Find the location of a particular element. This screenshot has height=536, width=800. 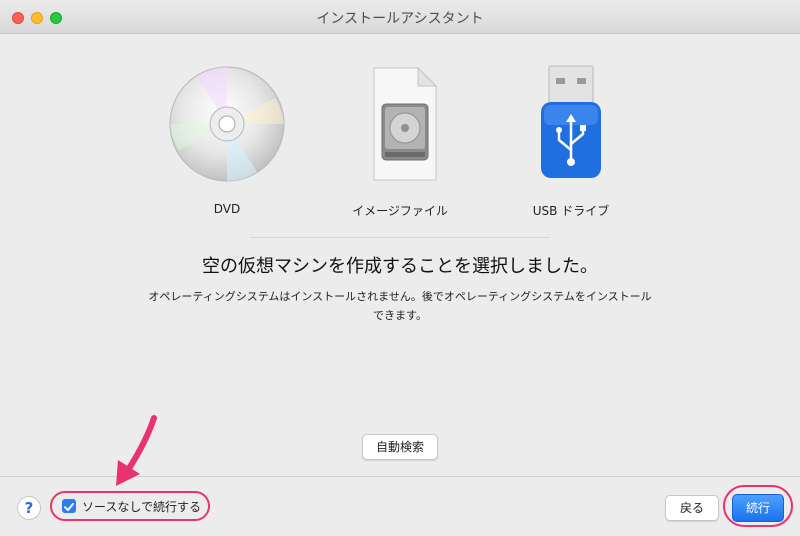

back-button: 戻る is located at coordinates (692, 508).